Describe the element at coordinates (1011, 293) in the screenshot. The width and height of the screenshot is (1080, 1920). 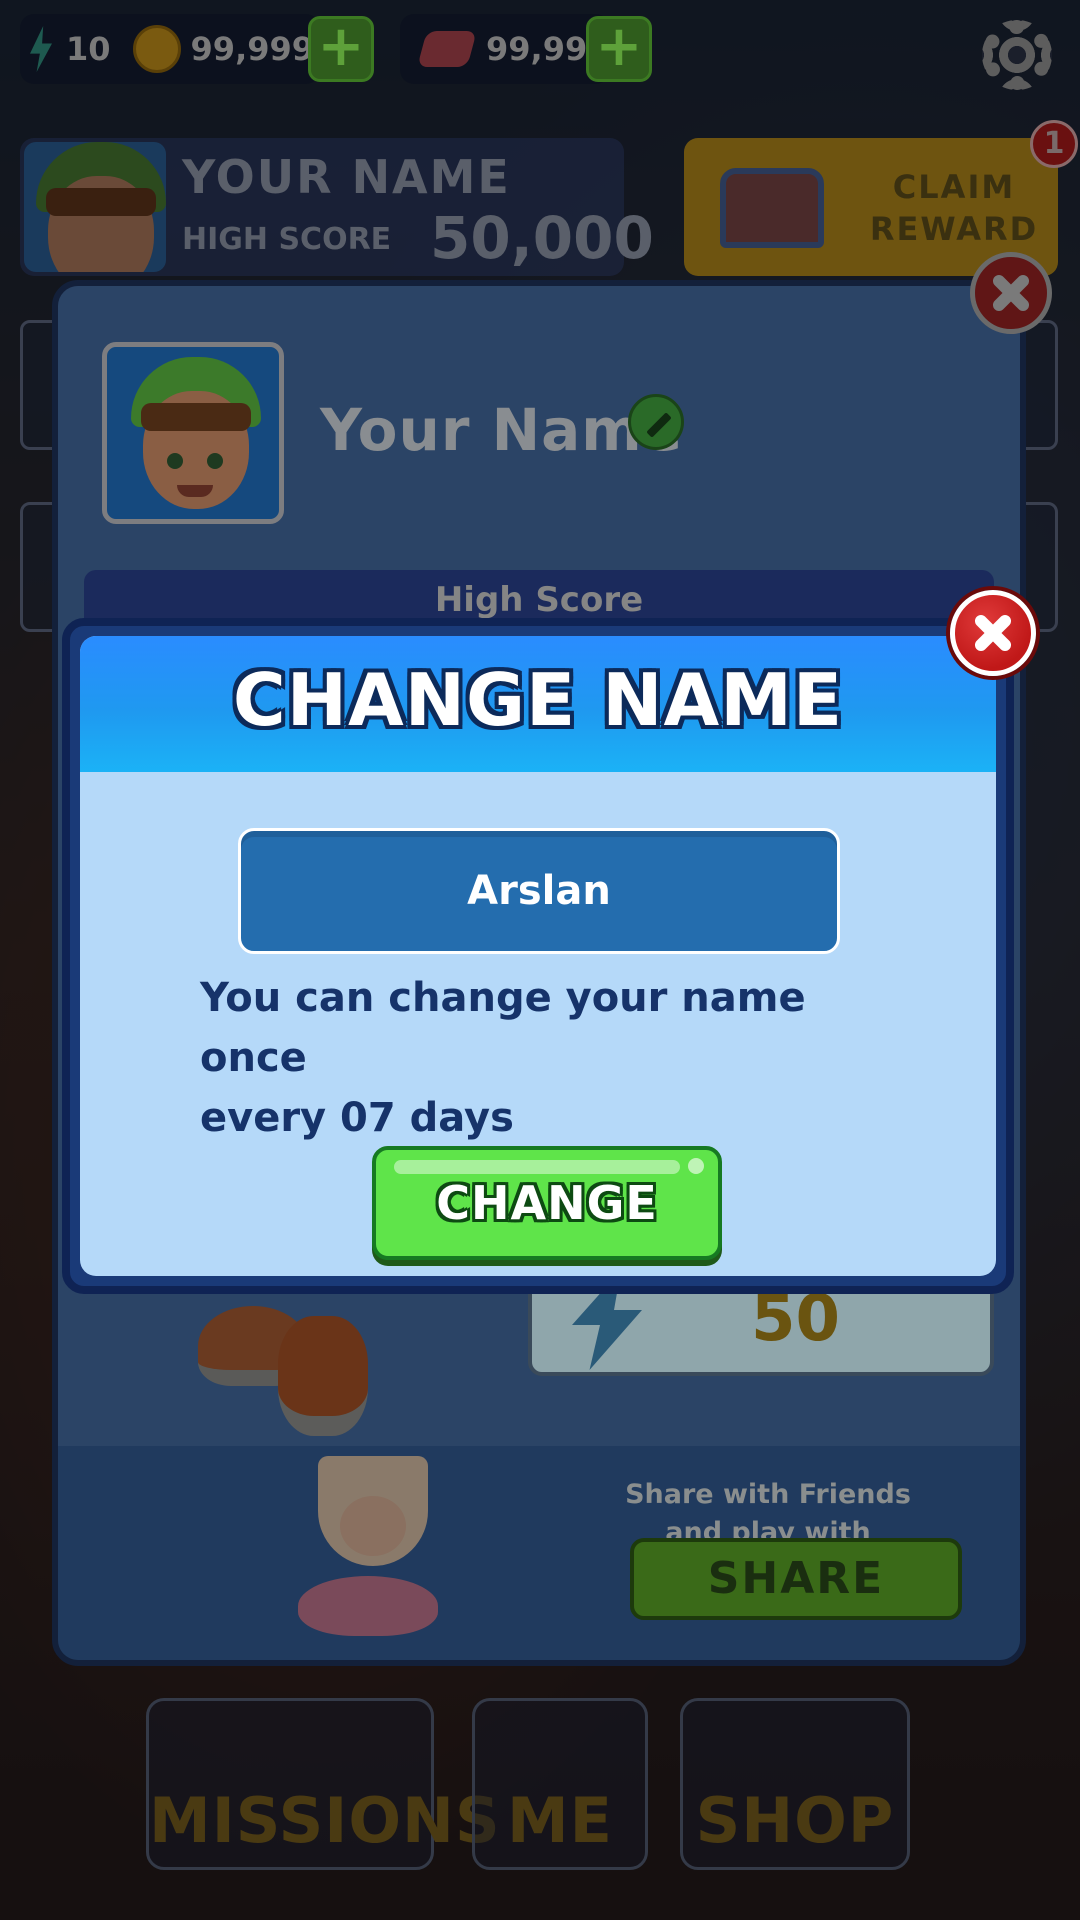
I see `panel-close-button` at that location.